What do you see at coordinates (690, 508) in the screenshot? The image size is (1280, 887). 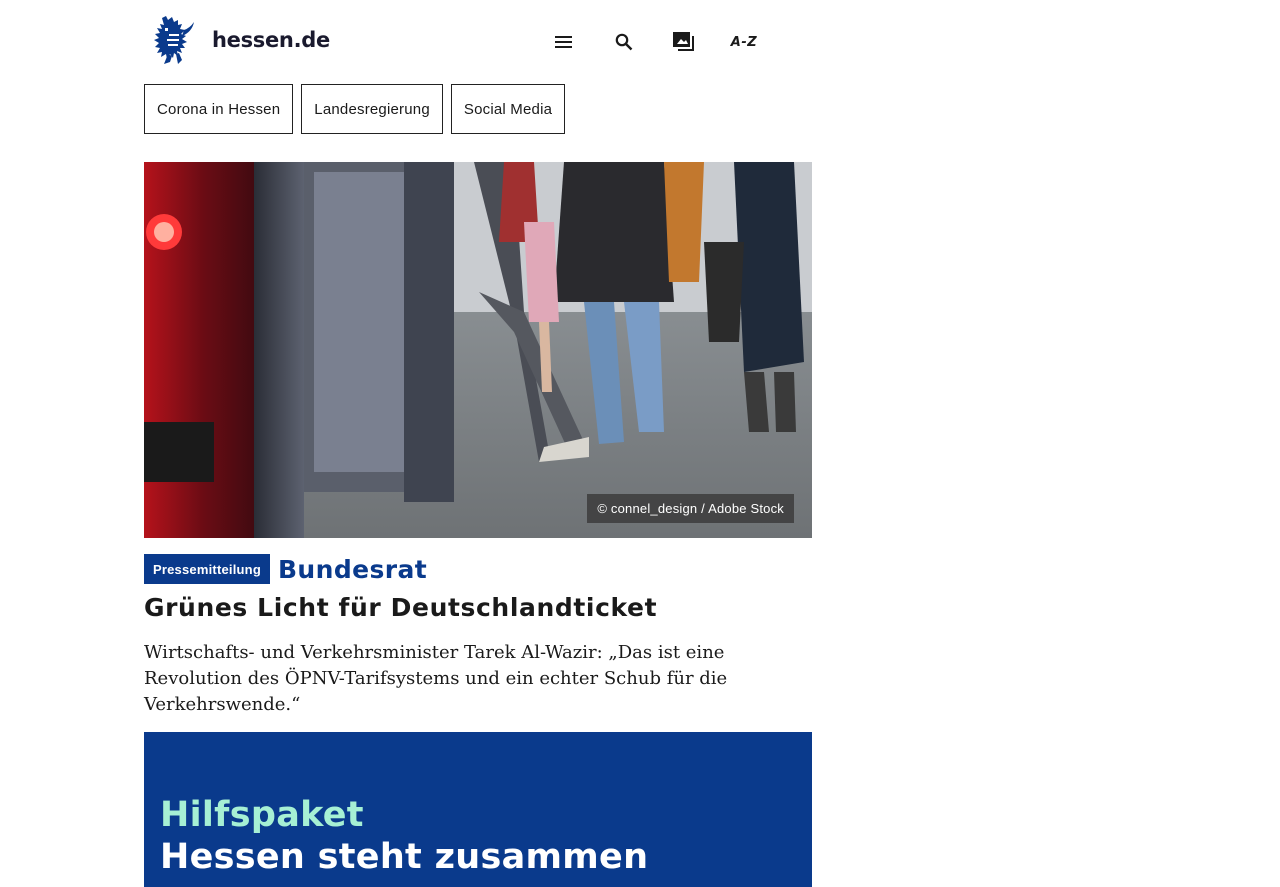 I see `image-credit: © connel_design / Adobe Stock` at bounding box center [690, 508].